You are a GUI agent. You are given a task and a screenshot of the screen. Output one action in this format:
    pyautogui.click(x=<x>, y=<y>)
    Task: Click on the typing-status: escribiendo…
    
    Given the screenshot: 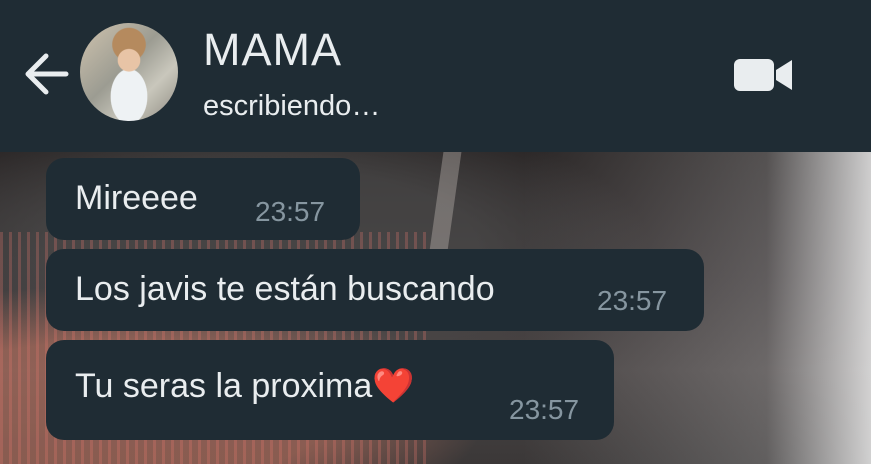 What is the action you would take?
    pyautogui.click(x=292, y=106)
    